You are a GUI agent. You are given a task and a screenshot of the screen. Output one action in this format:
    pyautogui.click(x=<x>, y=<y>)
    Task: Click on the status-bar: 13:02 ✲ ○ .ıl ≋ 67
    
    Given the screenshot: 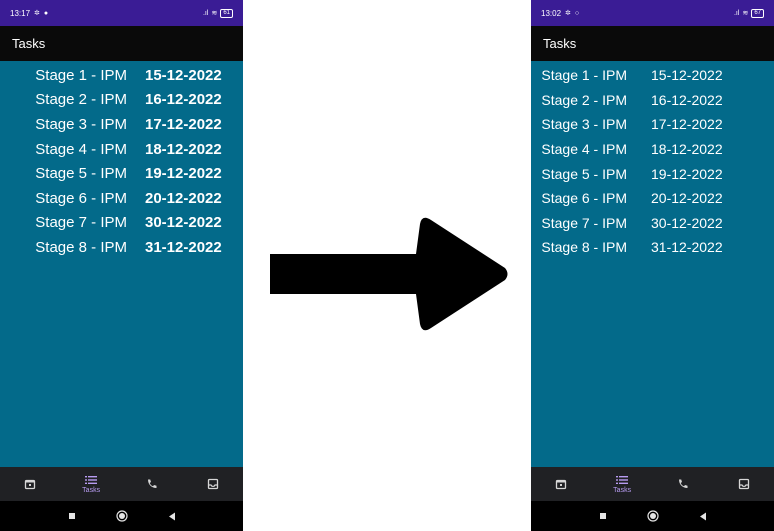 What is the action you would take?
    pyautogui.click(x=652, y=13)
    